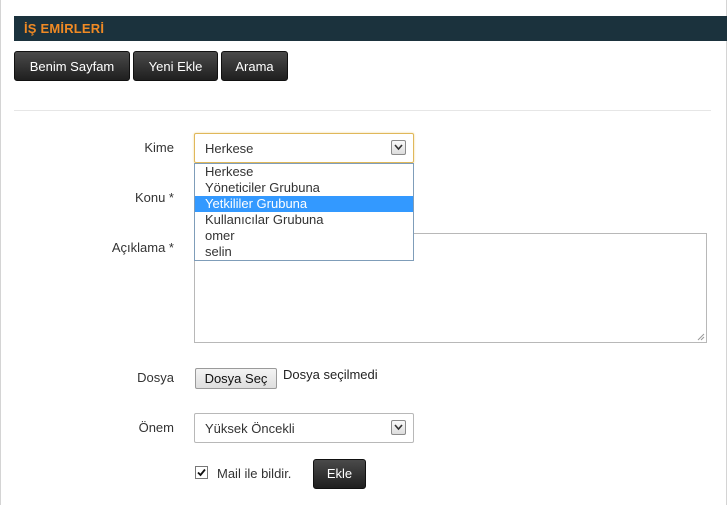  Describe the element at coordinates (254, 66) in the screenshot. I see `arama-button: Arama` at that location.